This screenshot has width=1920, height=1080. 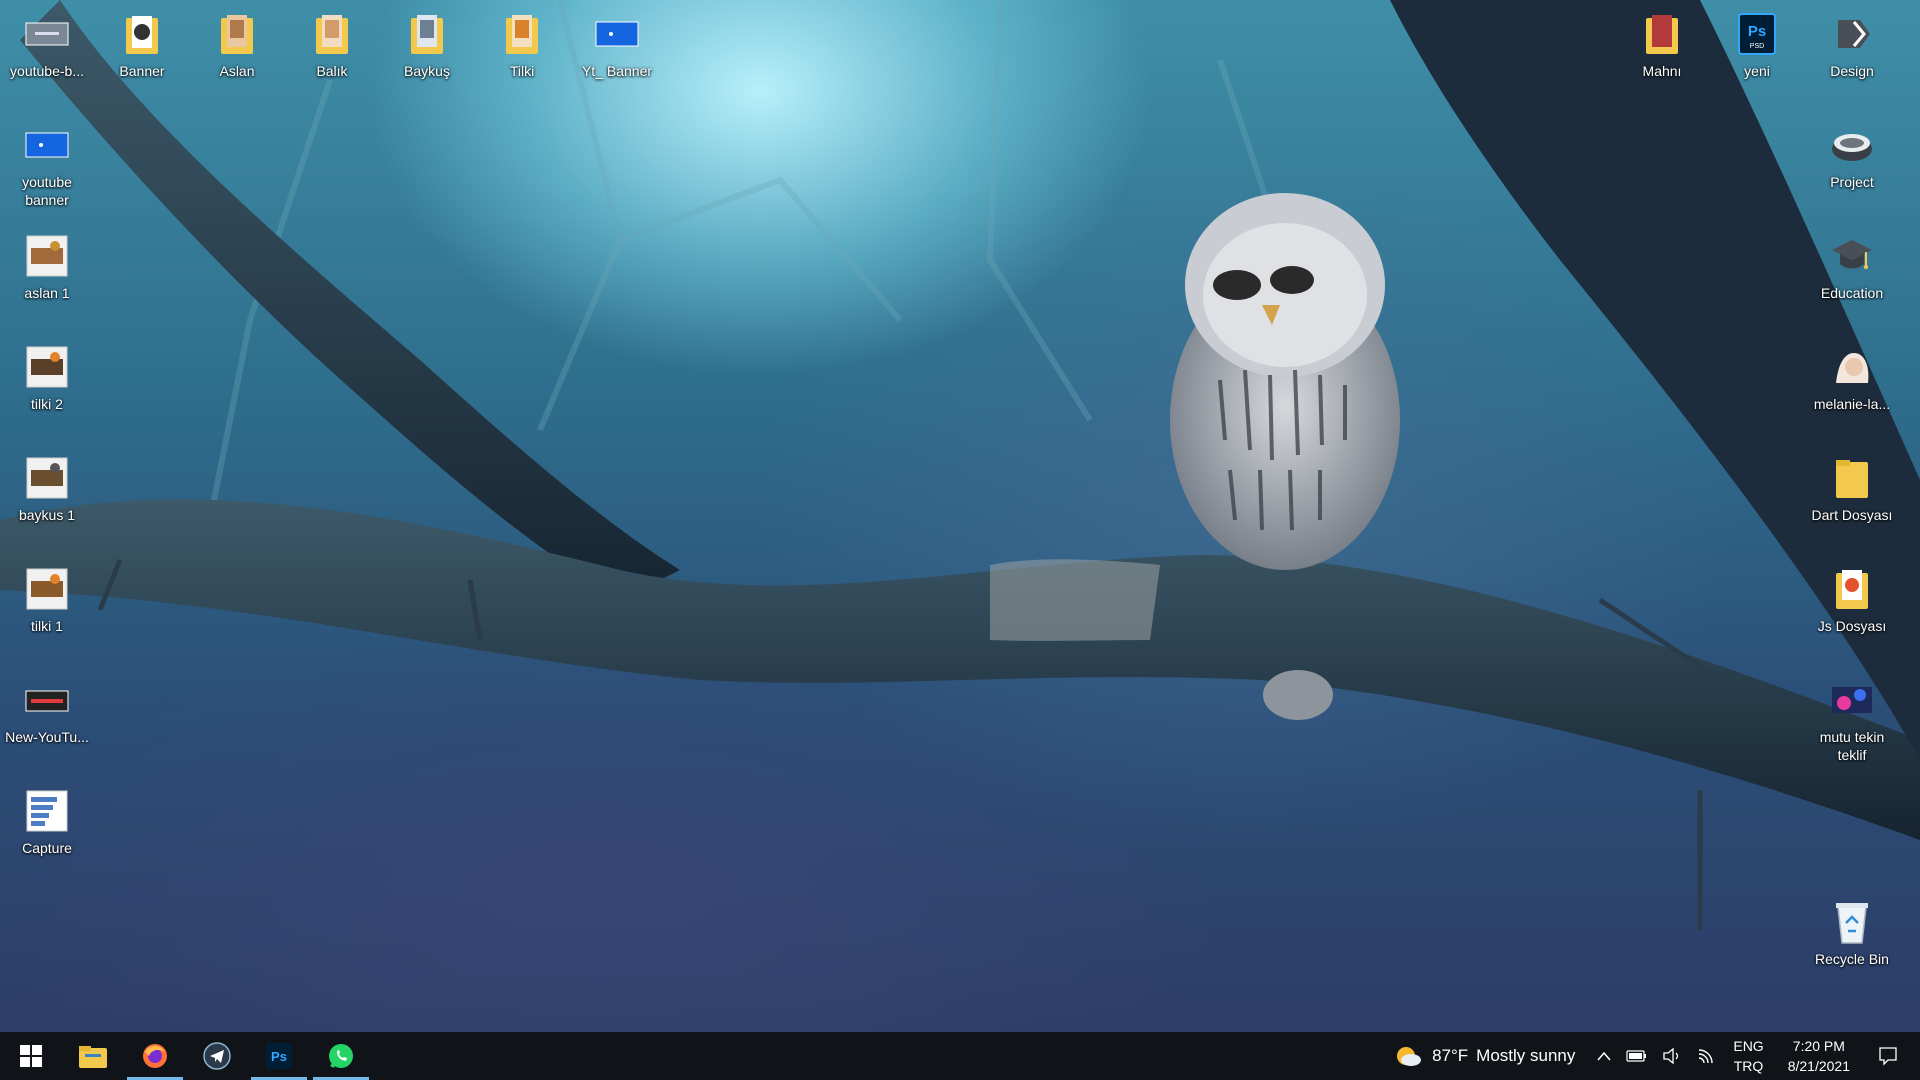 I want to click on file-explorer-icon, so click(x=93, y=1057).